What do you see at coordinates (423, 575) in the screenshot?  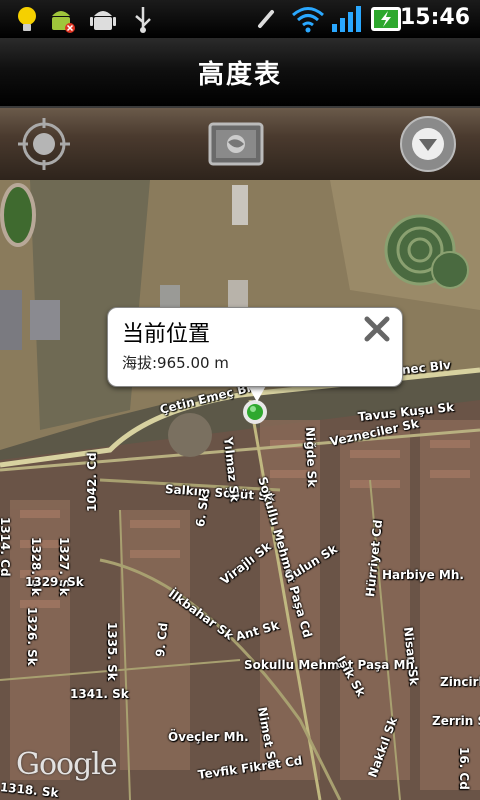 I see `street-label: Harbiye Mh.` at bounding box center [423, 575].